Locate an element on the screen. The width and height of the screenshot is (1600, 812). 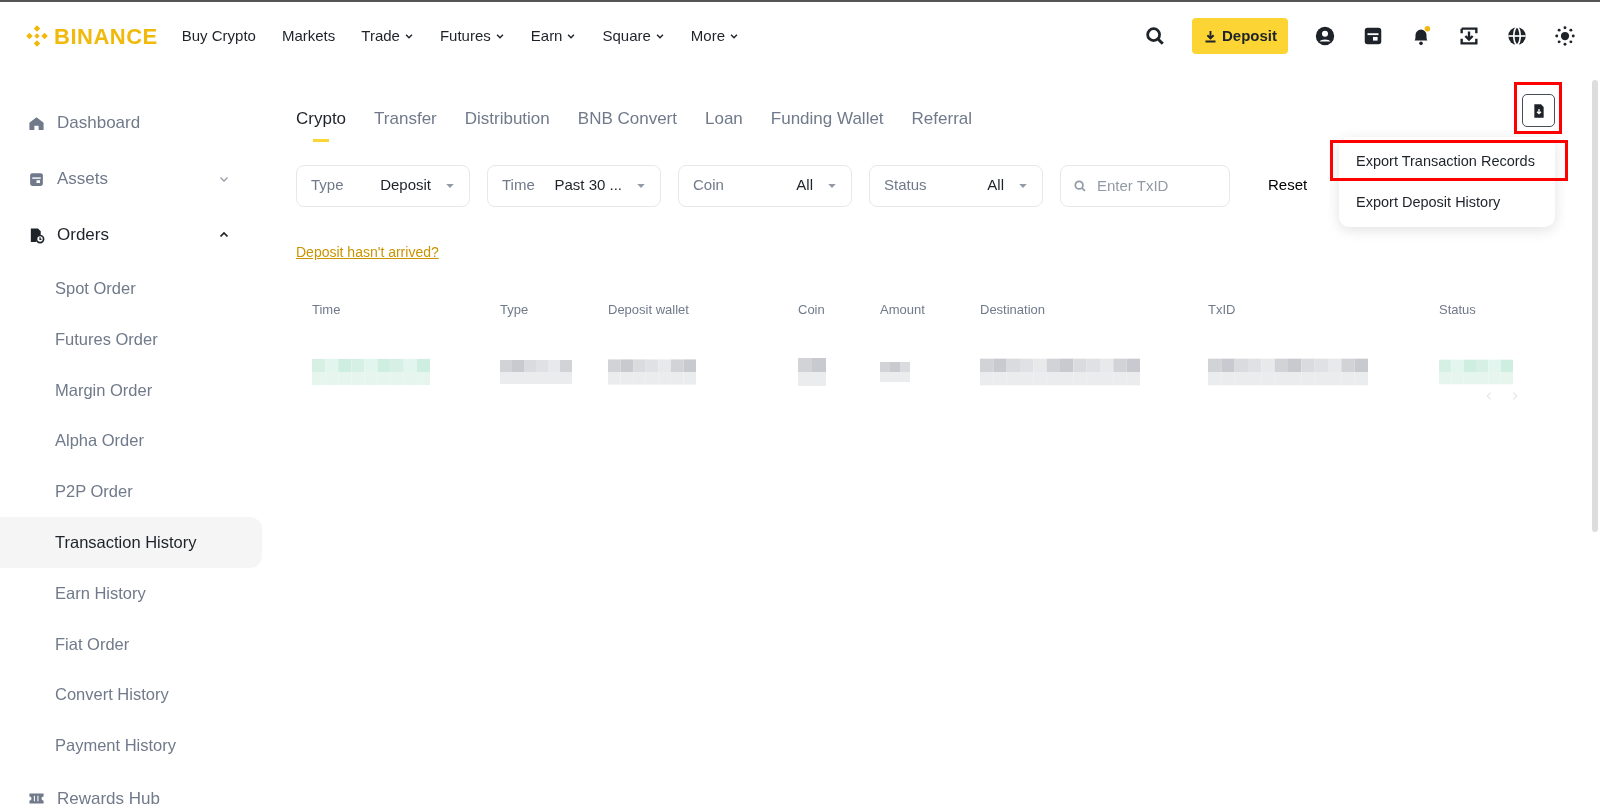
tab: Distribution is located at coordinates (507, 124).